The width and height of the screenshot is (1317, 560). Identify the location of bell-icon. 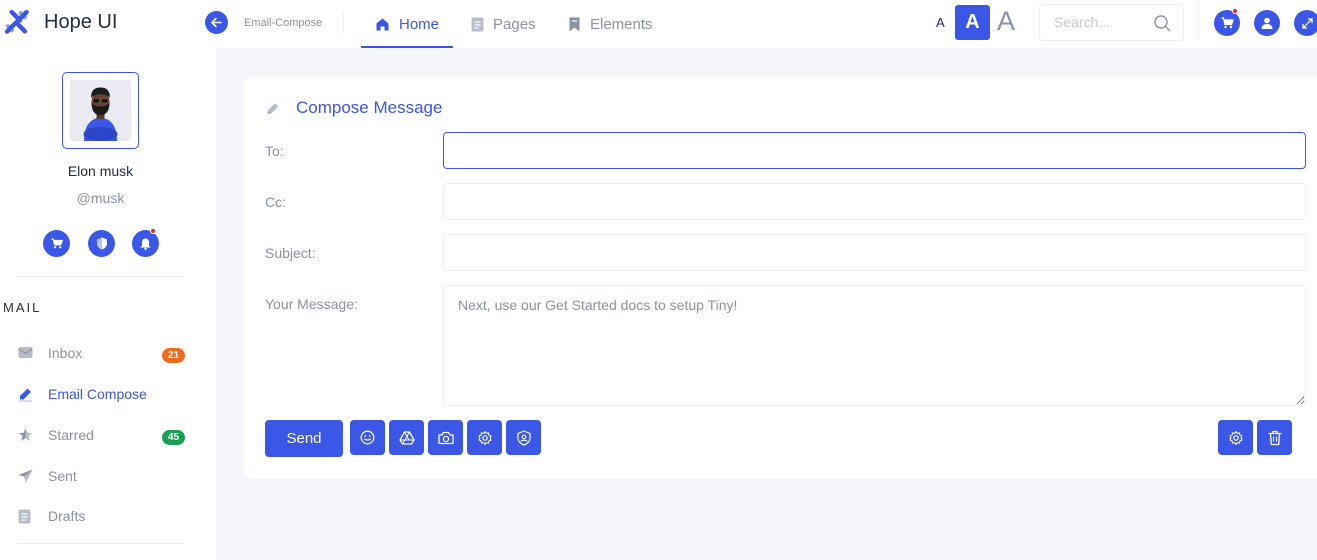
(145, 244).